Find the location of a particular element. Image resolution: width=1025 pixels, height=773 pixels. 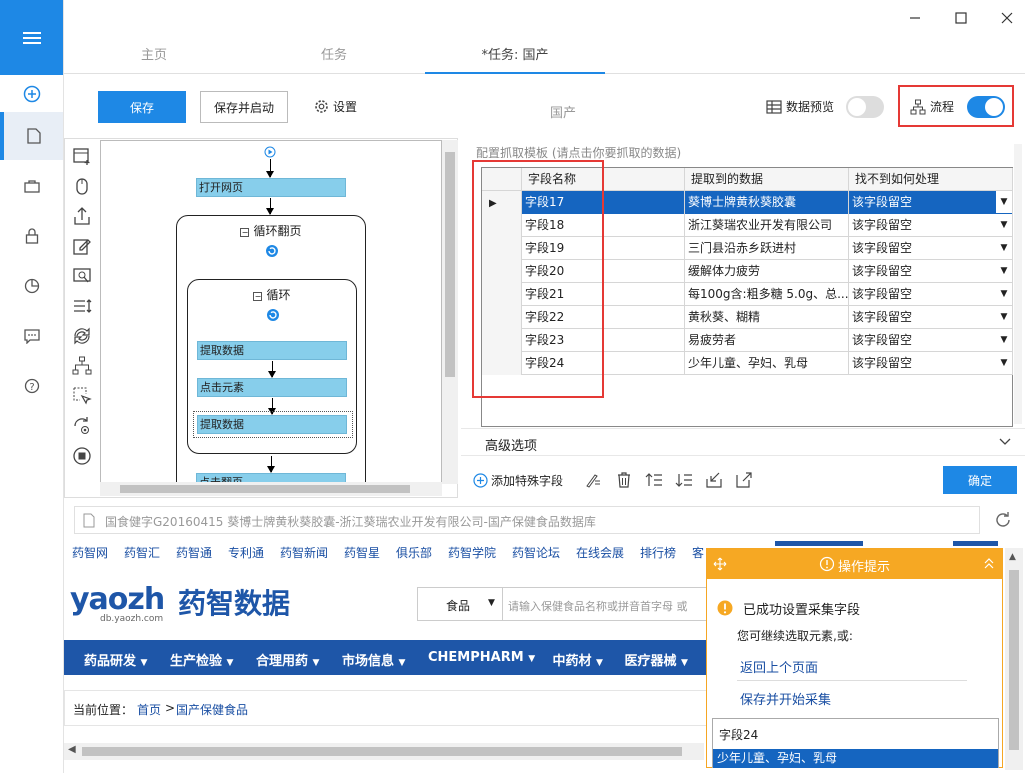

site-nav-link: 药智汇 is located at coordinates (142, 552).